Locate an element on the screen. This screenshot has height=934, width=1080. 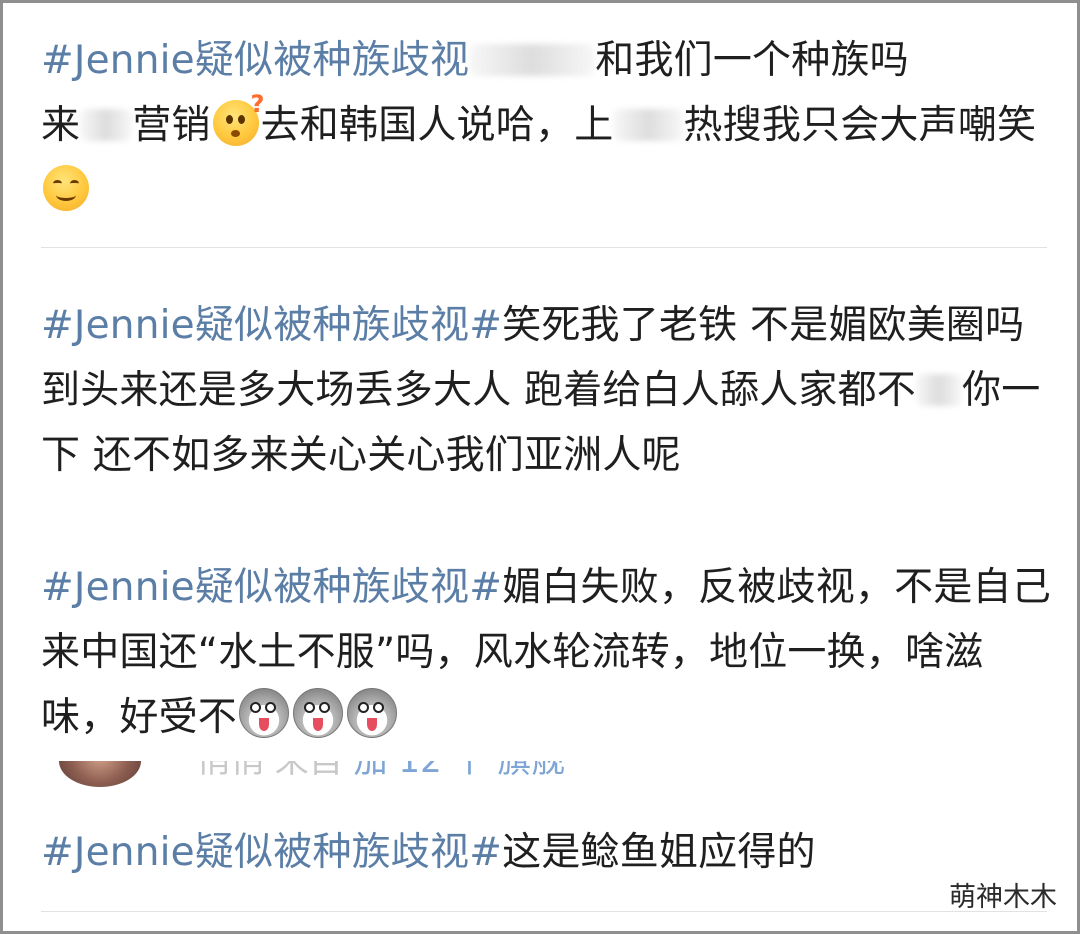
avatar is located at coordinates (100, 774).